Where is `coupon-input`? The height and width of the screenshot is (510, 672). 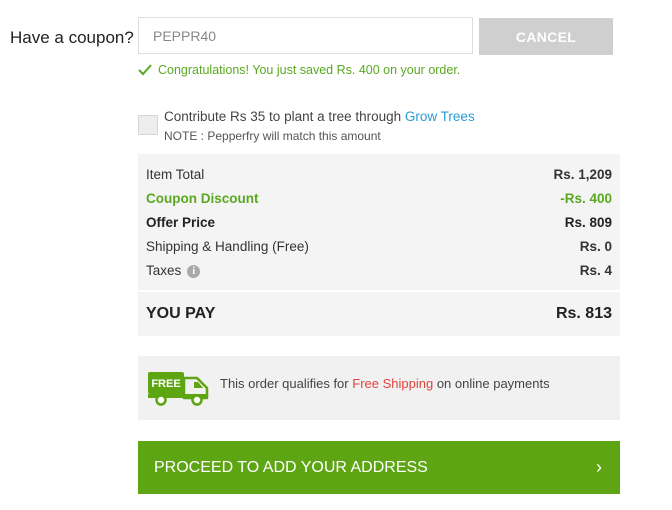
coupon-input is located at coordinates (305, 35).